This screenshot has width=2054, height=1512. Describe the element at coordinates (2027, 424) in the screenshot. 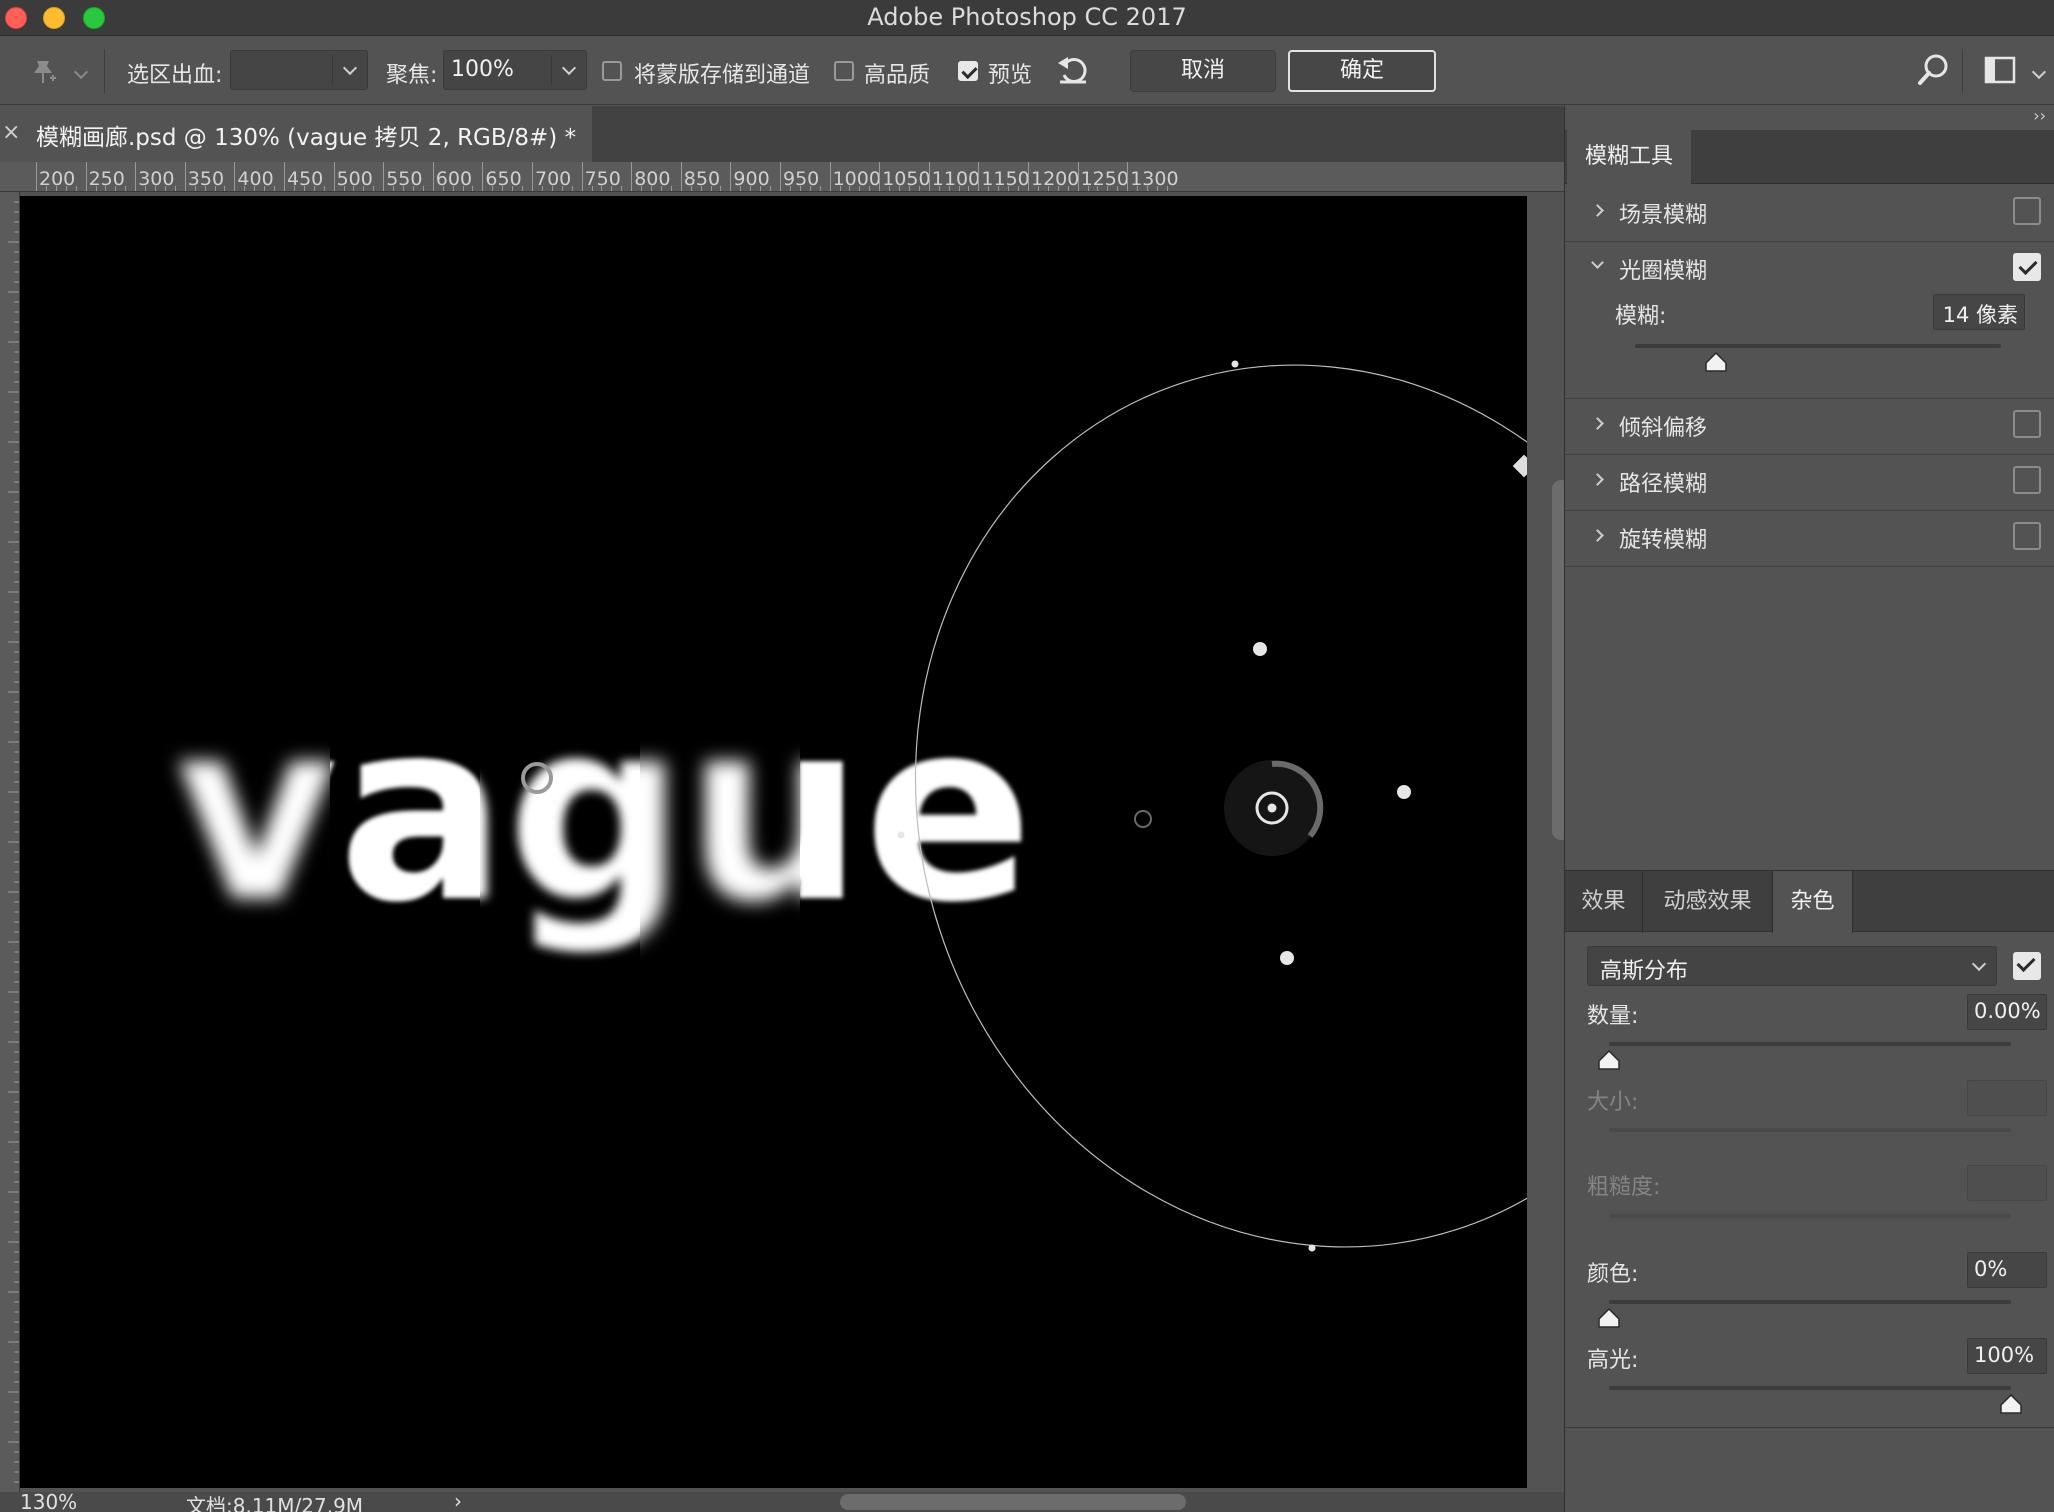

I see `tilt-shift-checkbox` at that location.